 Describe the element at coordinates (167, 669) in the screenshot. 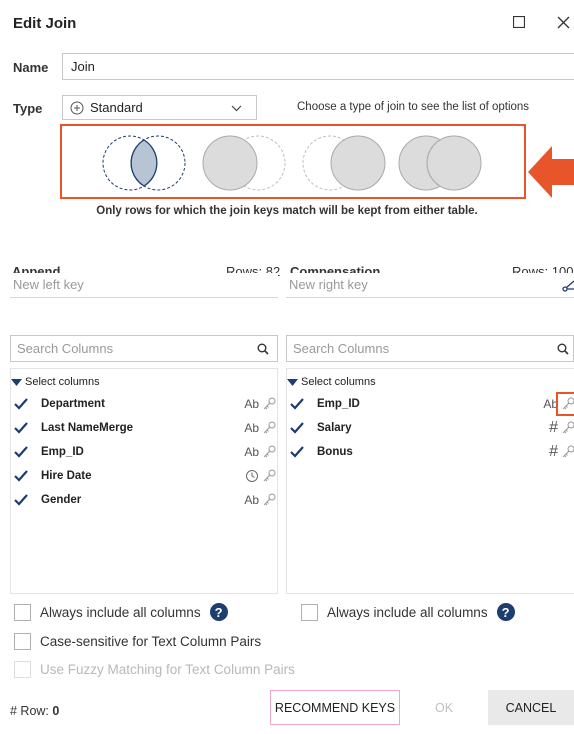

I see `fuzzy-matching-label: Use Fuzzy Matching for Text Column Pairs` at that location.